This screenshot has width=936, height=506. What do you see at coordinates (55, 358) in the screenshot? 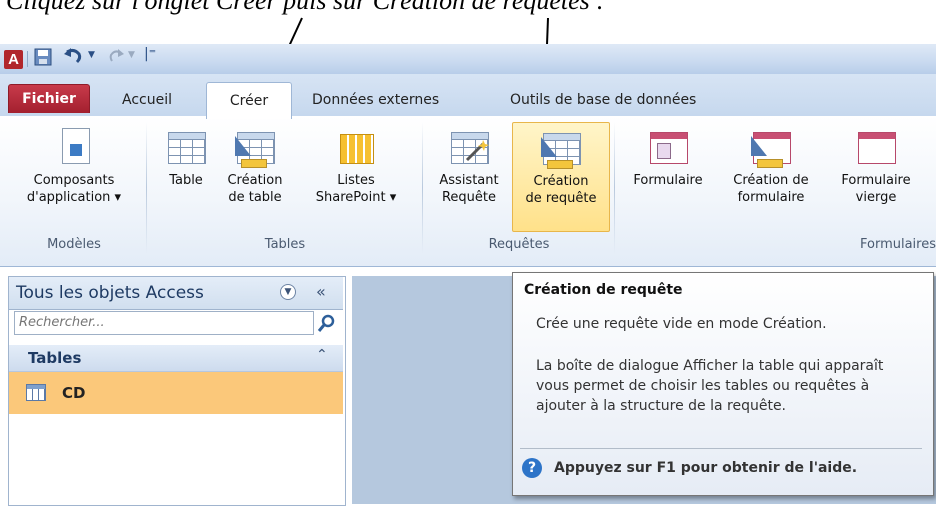
I see `nav-group-label: Tables` at bounding box center [55, 358].